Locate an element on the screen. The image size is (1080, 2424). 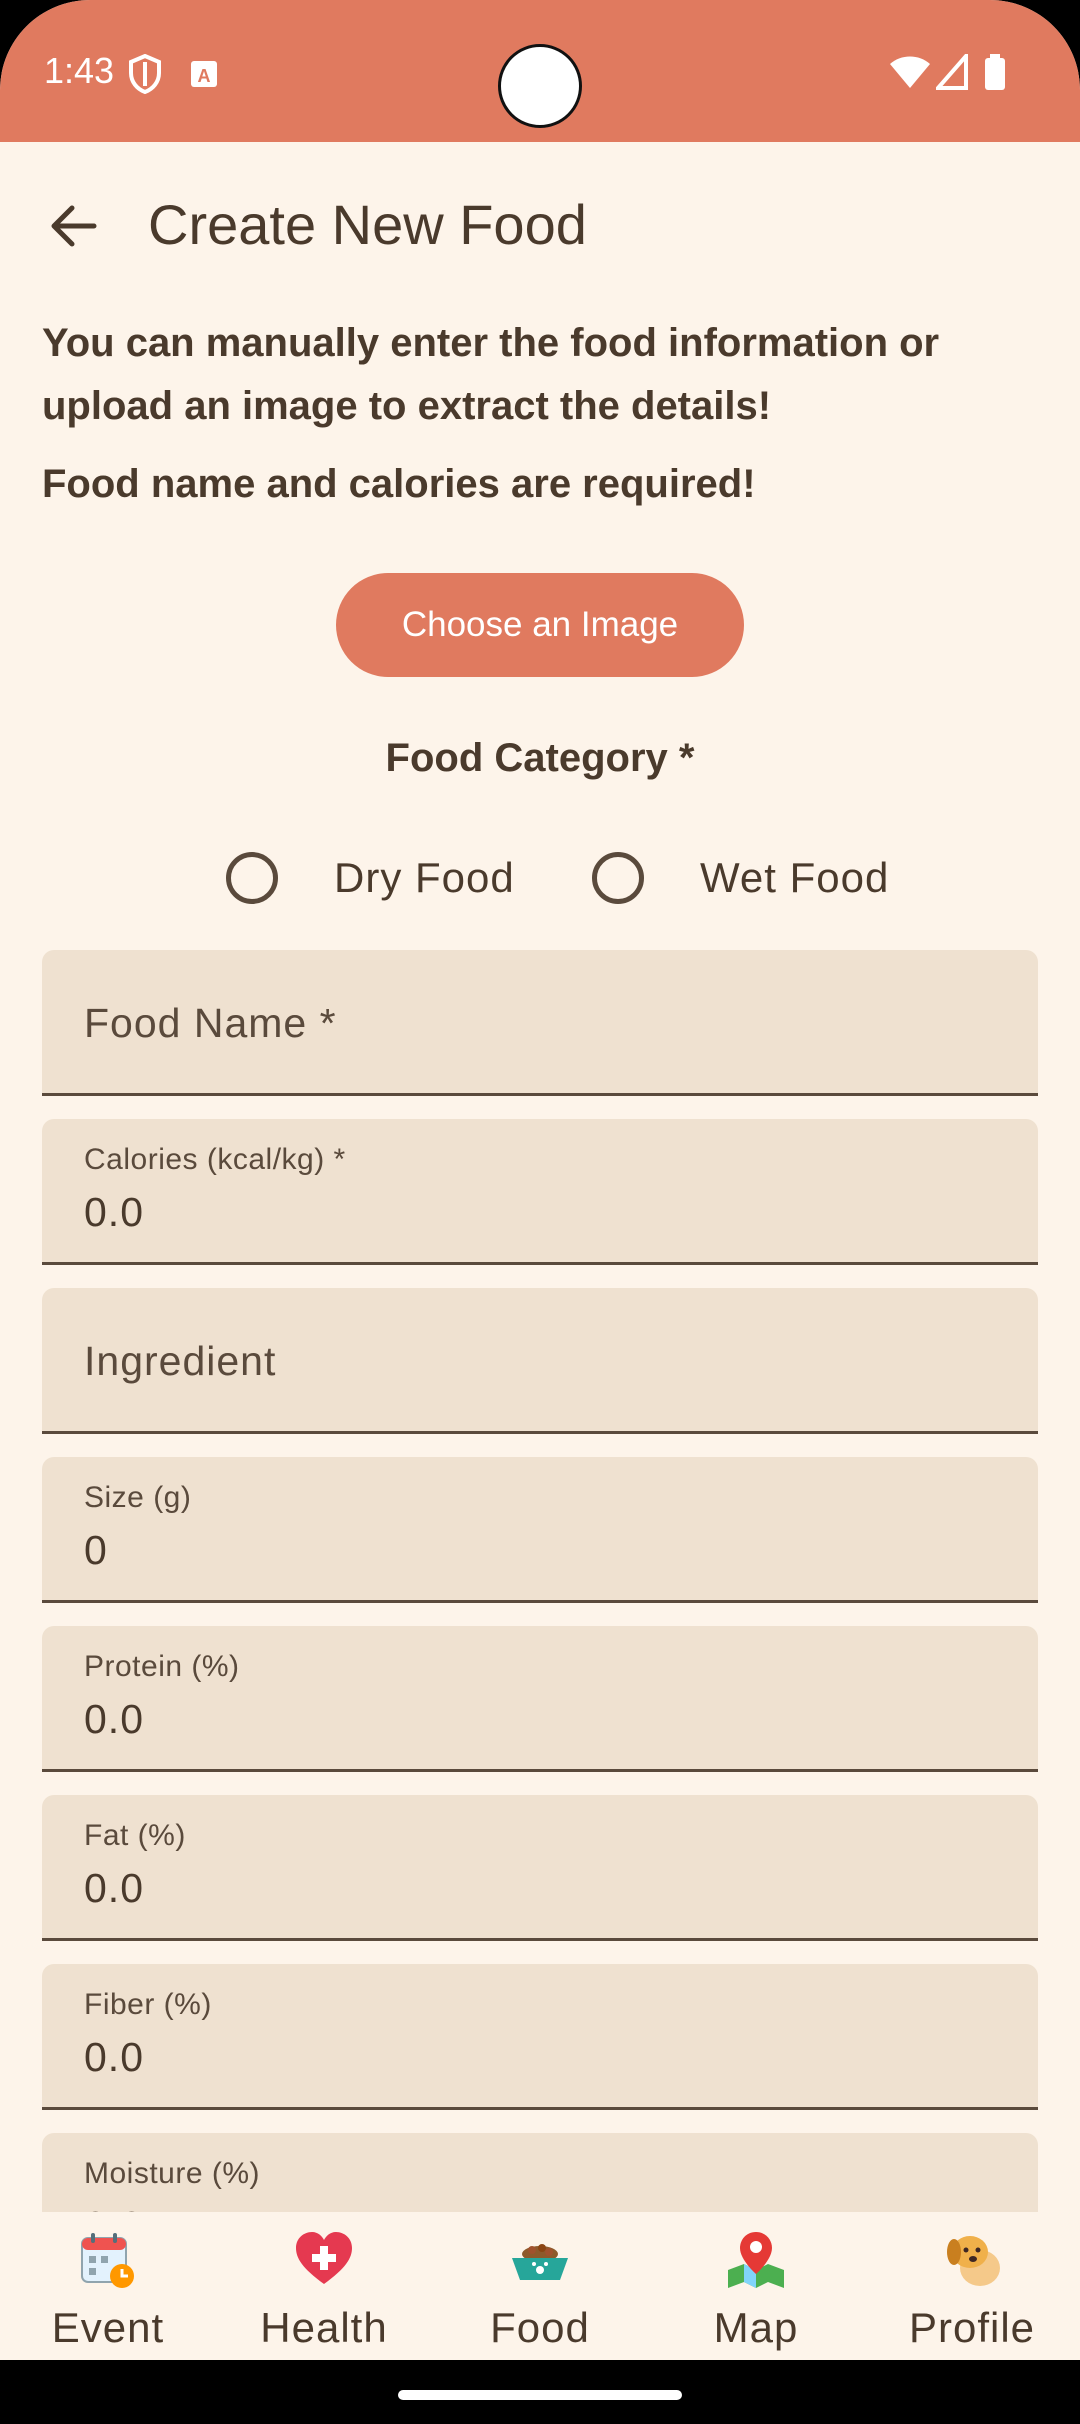
food-name-placeholder: Food Name * is located at coordinates (210, 1023).